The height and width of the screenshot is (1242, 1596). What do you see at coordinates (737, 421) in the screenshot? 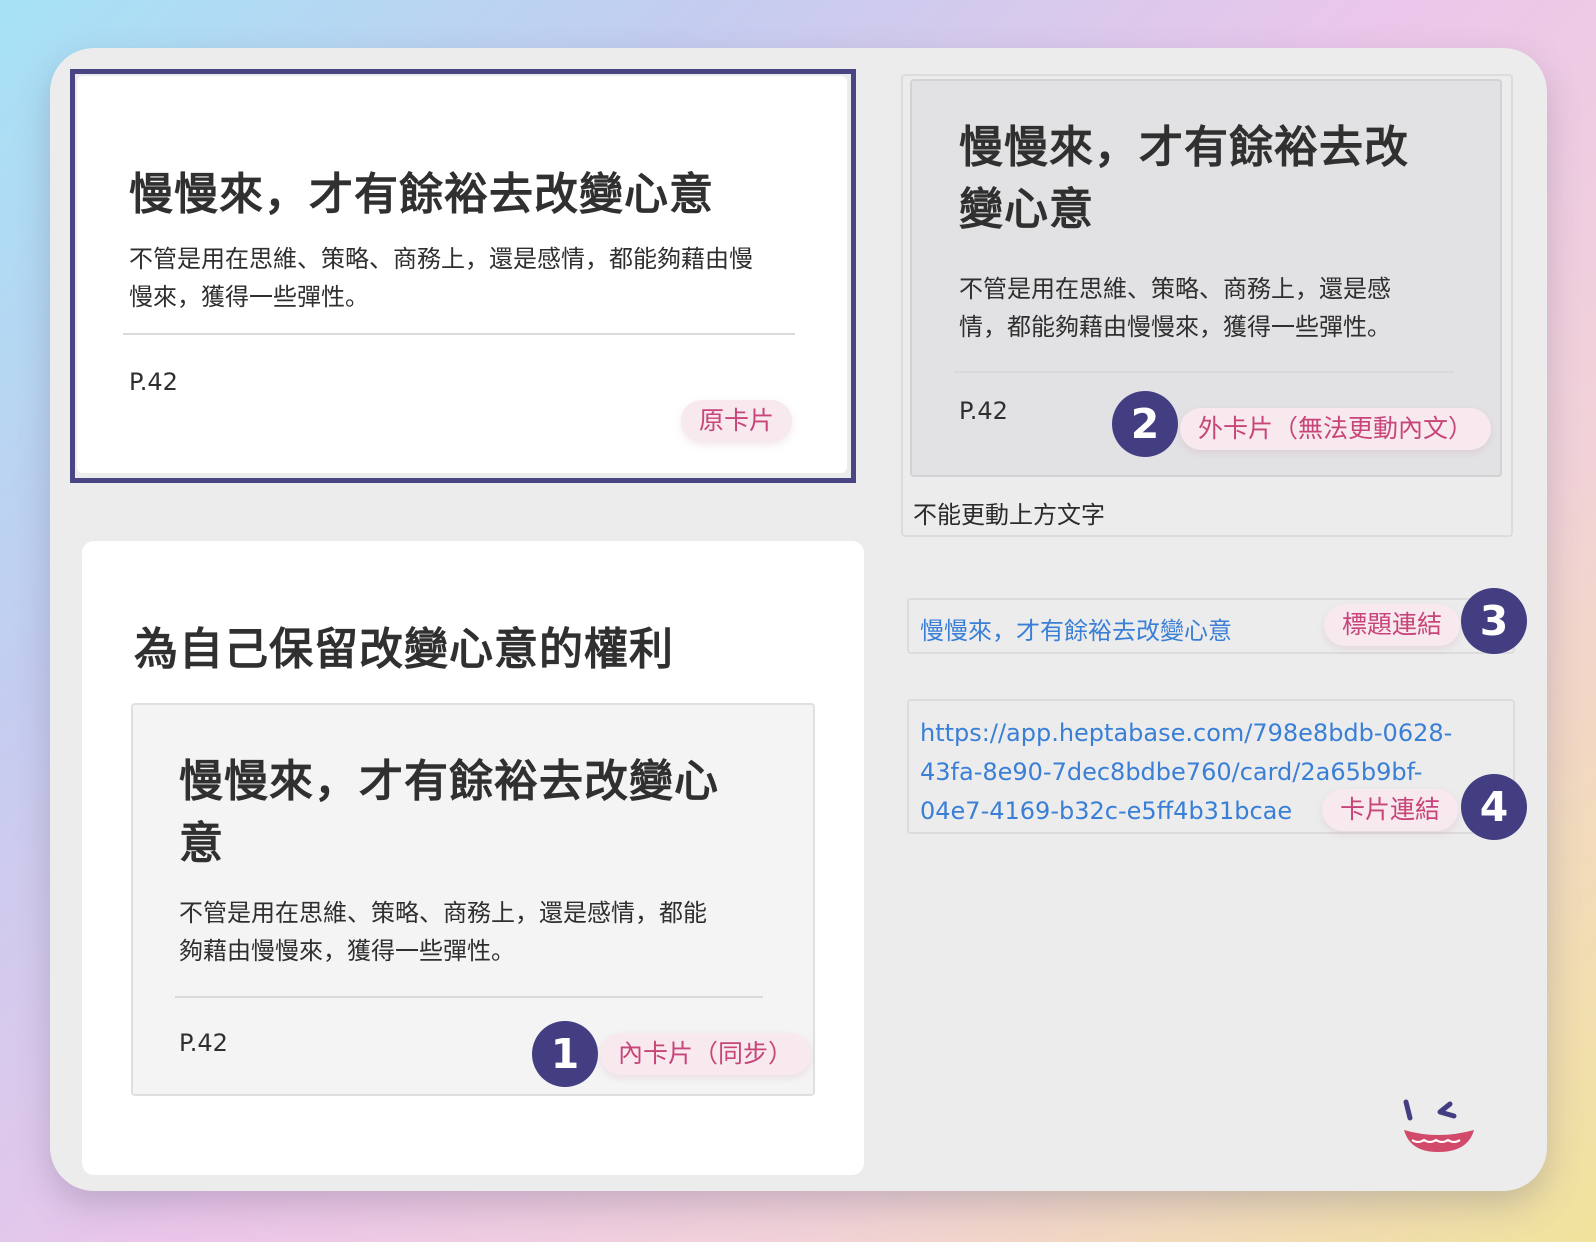
I see `original-card-tag: 原卡片` at bounding box center [737, 421].